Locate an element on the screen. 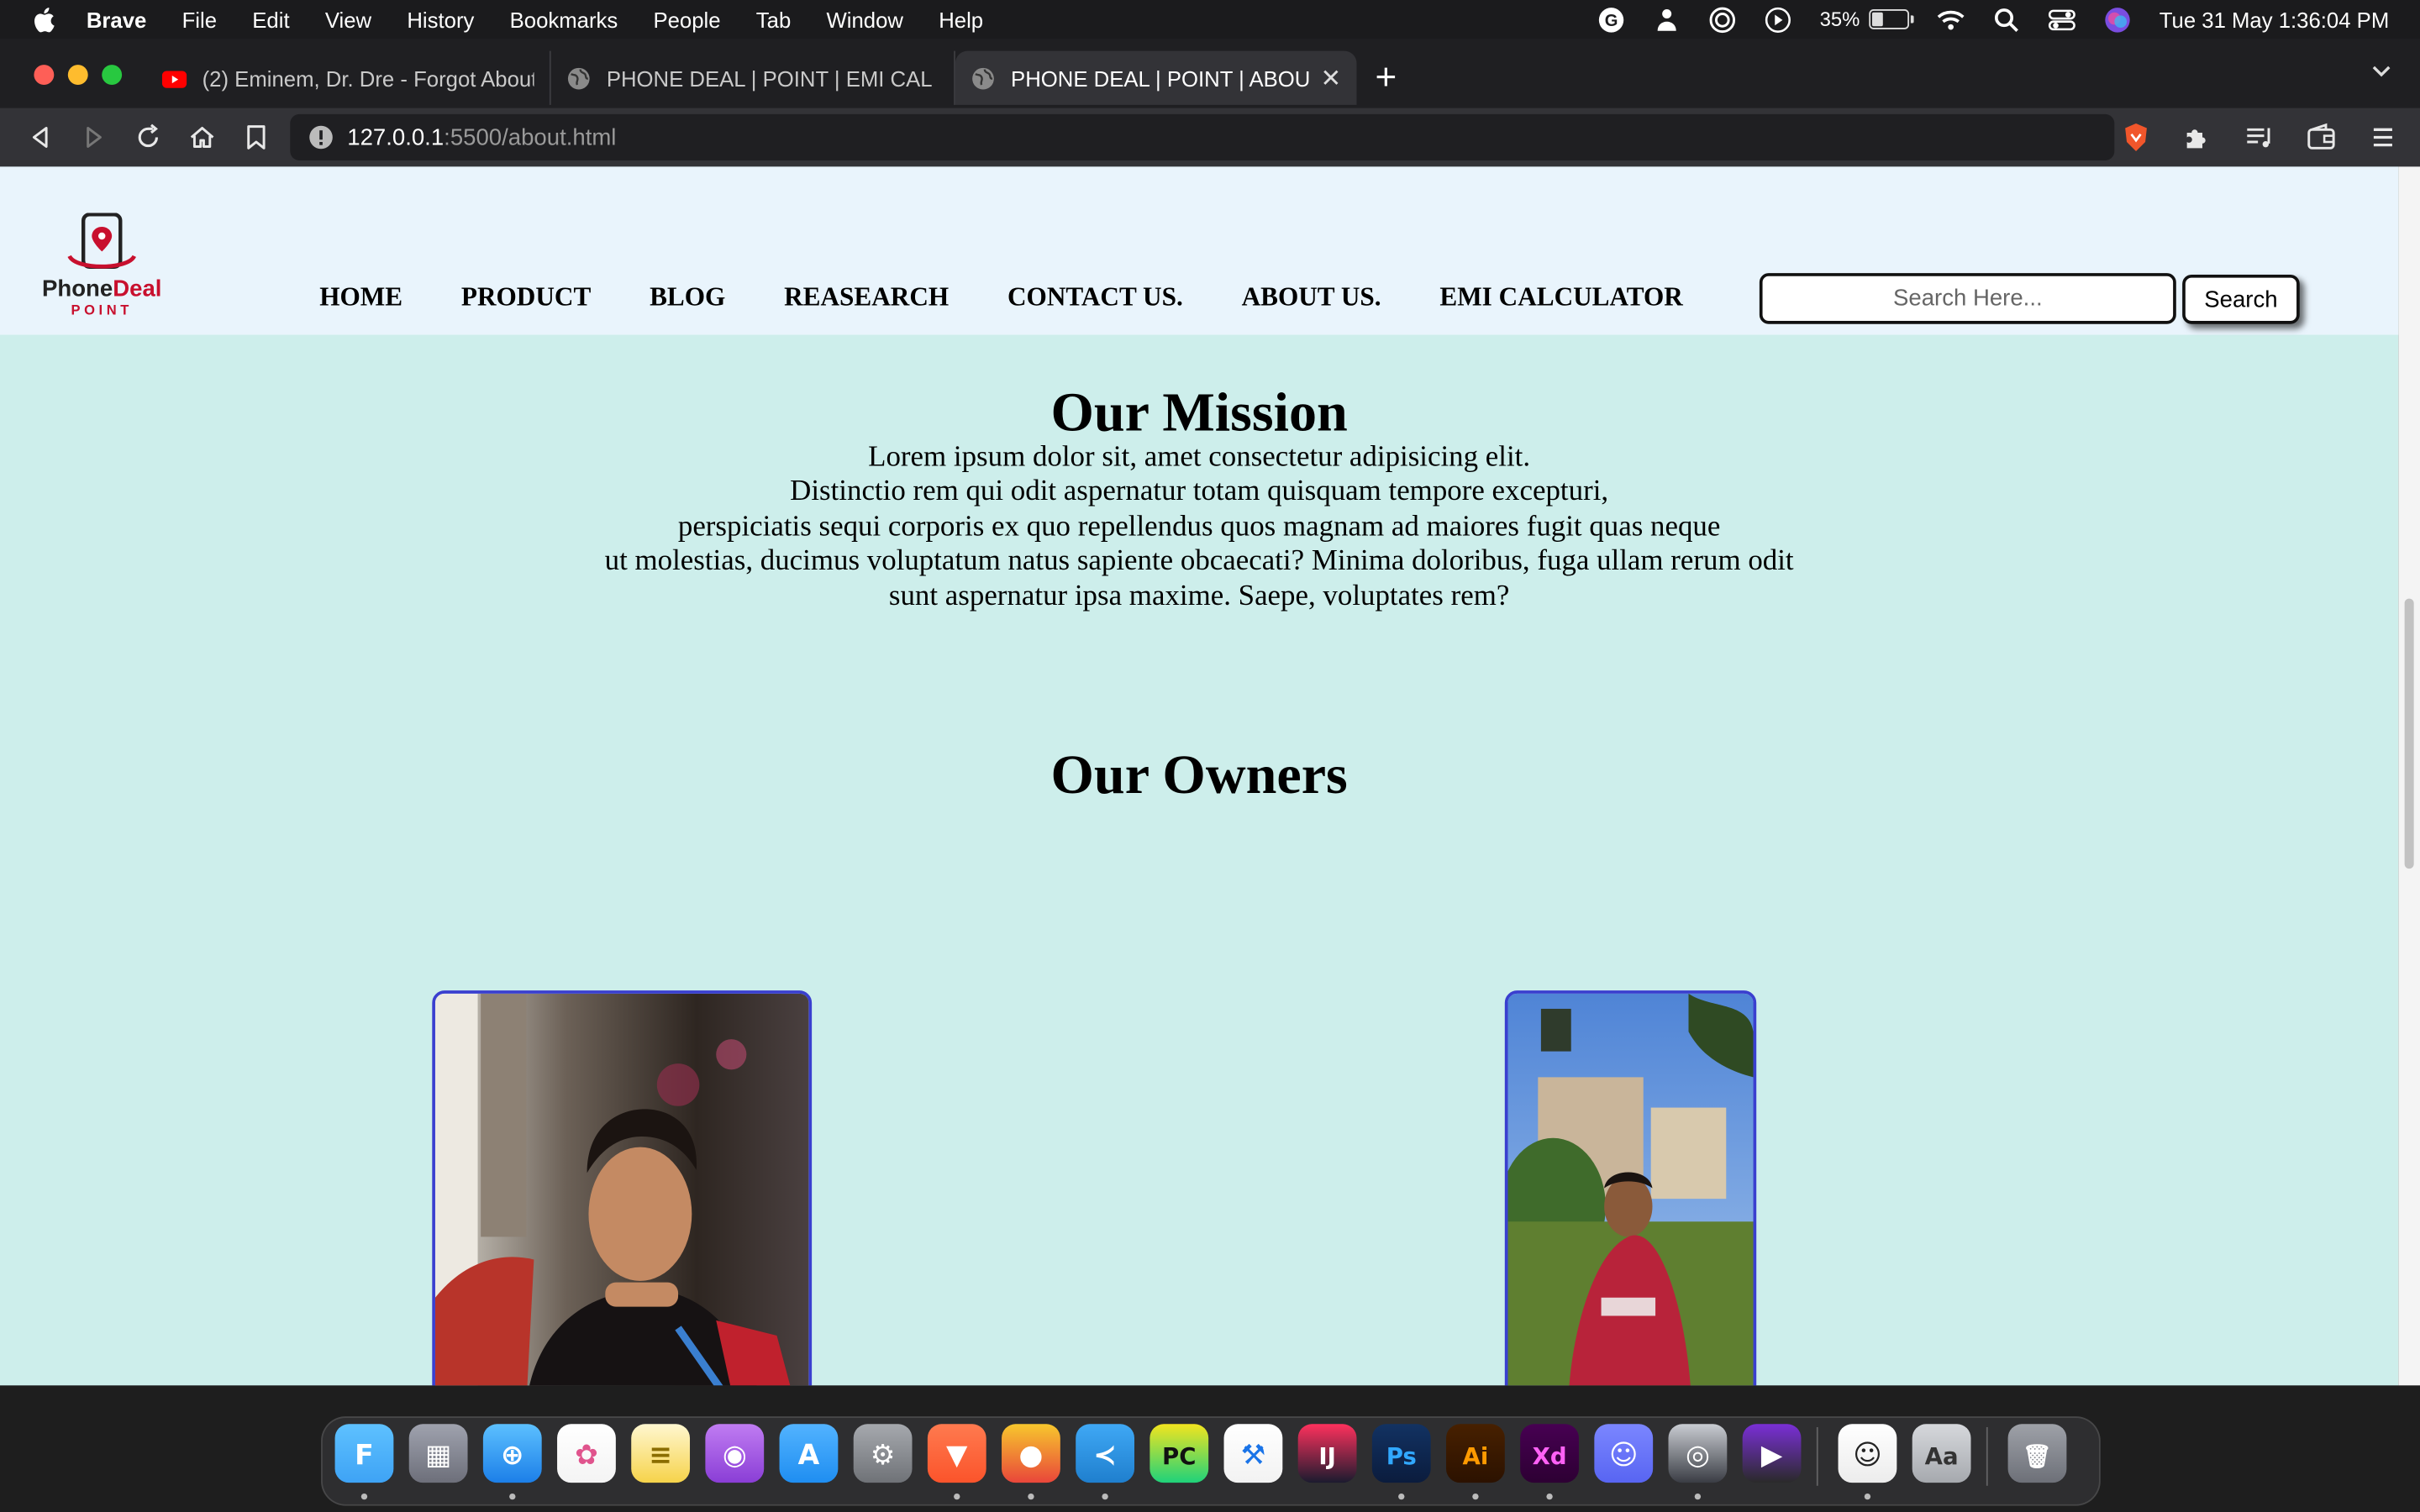 The width and height of the screenshot is (2420, 1512). grammarly-icon: G is located at coordinates (1611, 19).